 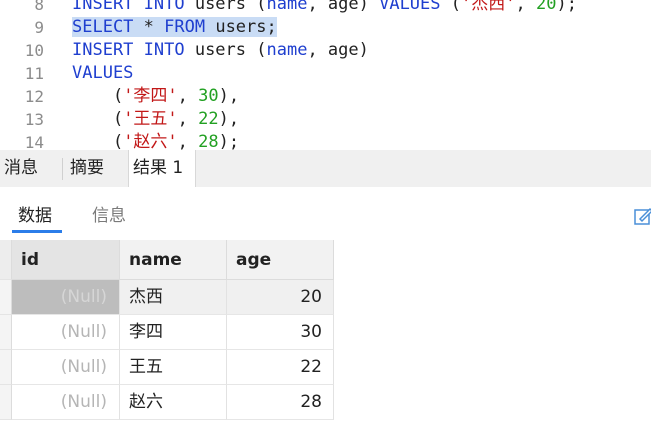 I want to click on result-tab-bar: 消息 摘要 结果 1, so click(x=325, y=168).